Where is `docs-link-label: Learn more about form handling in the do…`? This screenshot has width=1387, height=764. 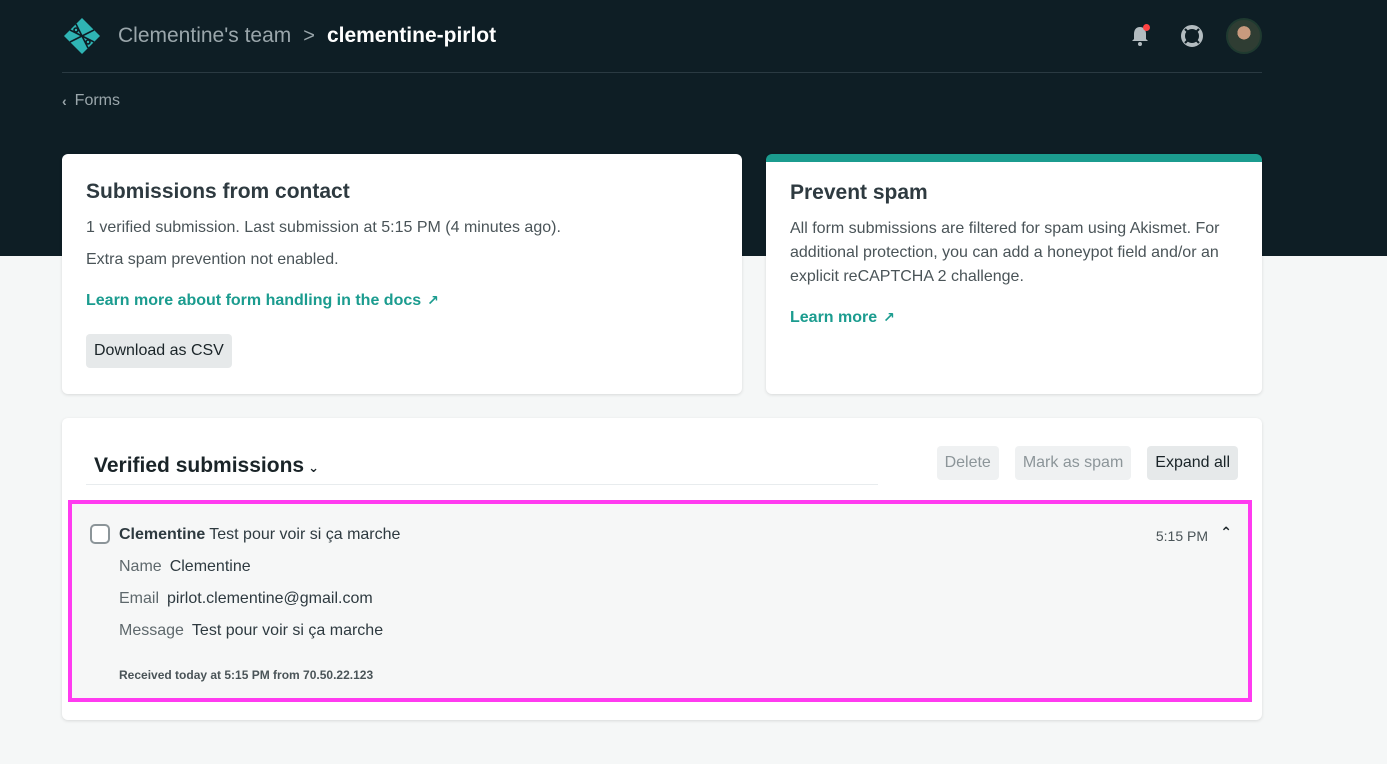 docs-link-label: Learn more about form handling in the do… is located at coordinates (254, 300).